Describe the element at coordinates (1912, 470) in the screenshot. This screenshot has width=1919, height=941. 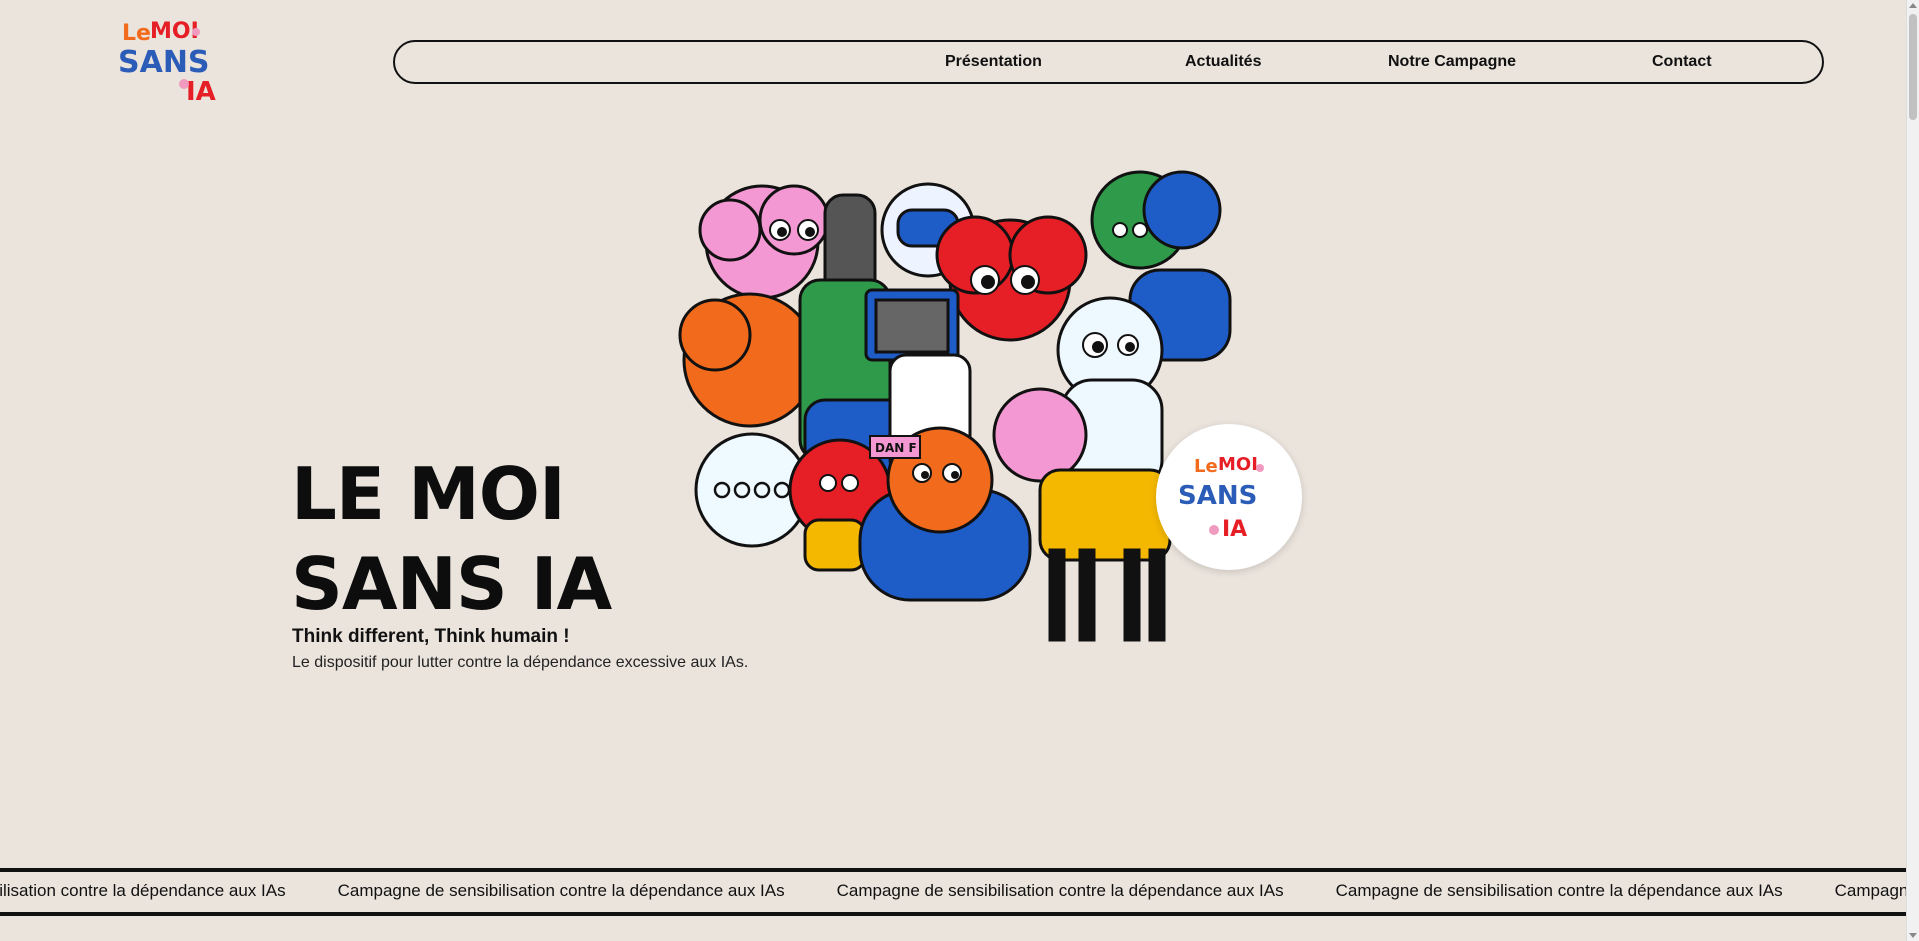
I see `page-scrollbar` at that location.